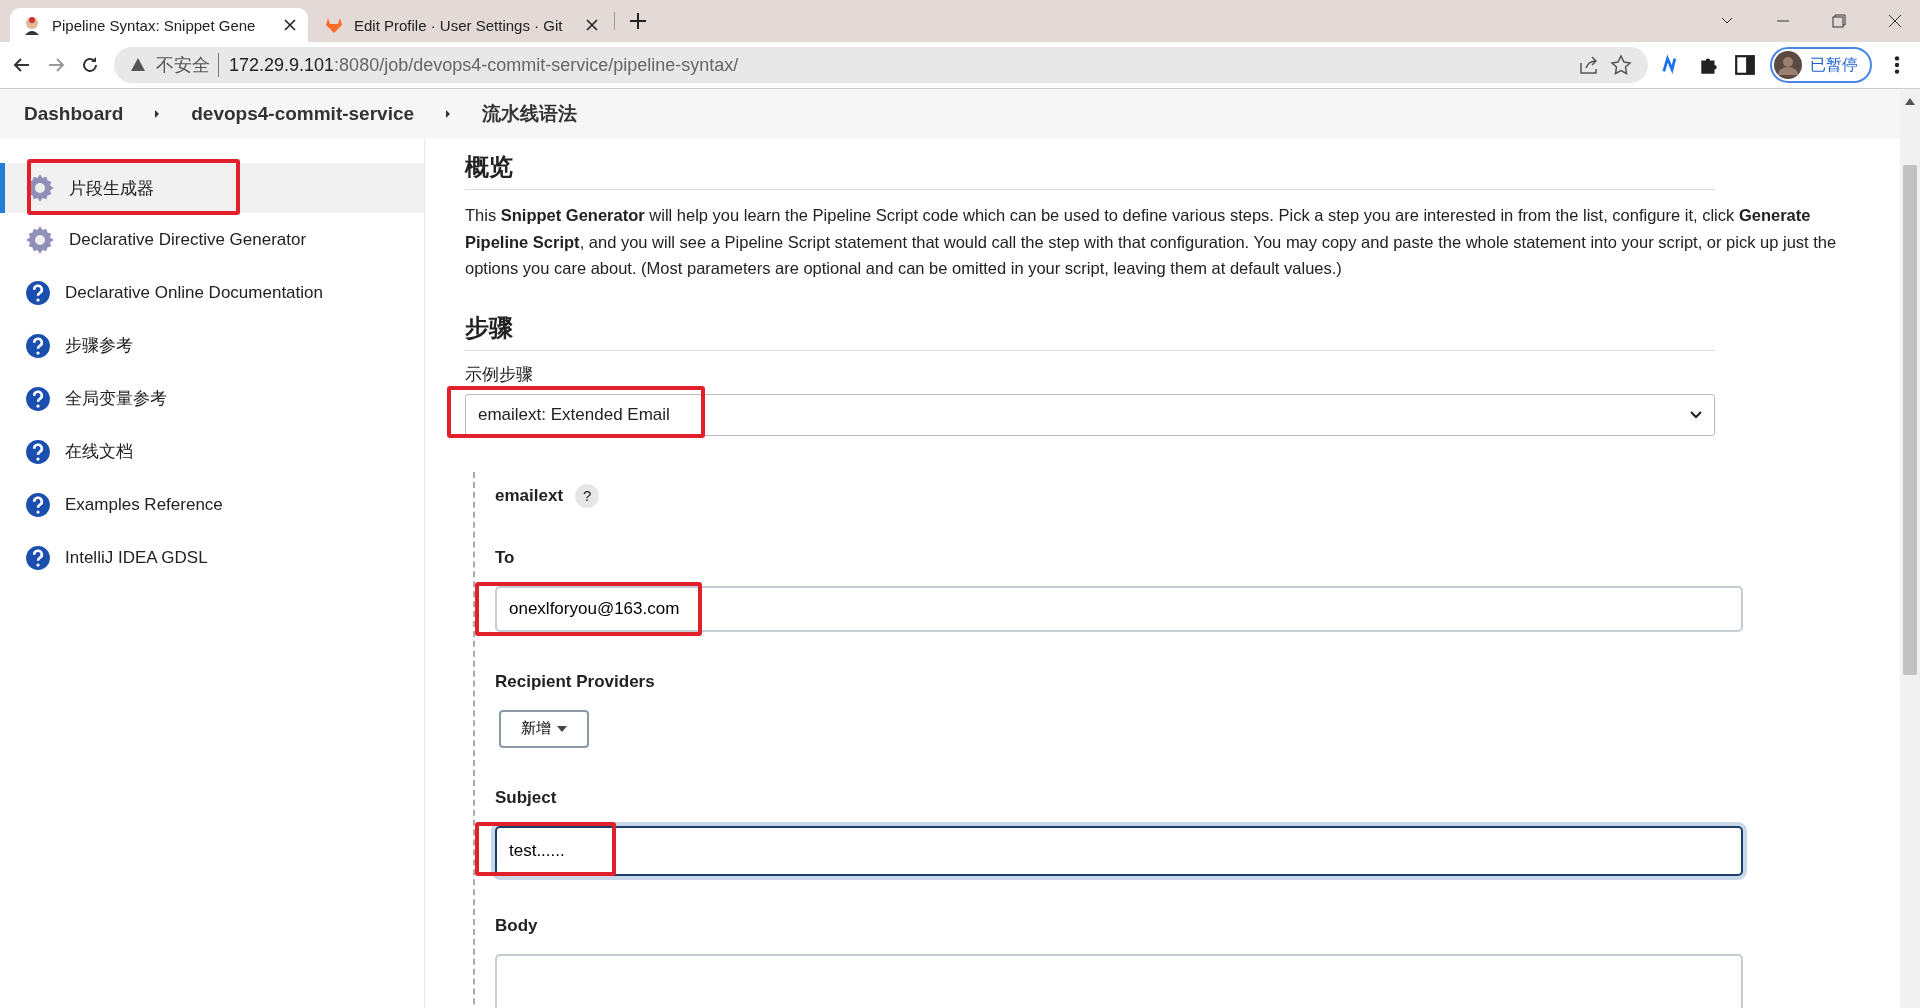 The width and height of the screenshot is (1920, 1008). I want to click on browser-tab: Edit Profile · User Settings · Git, so click(461, 25).